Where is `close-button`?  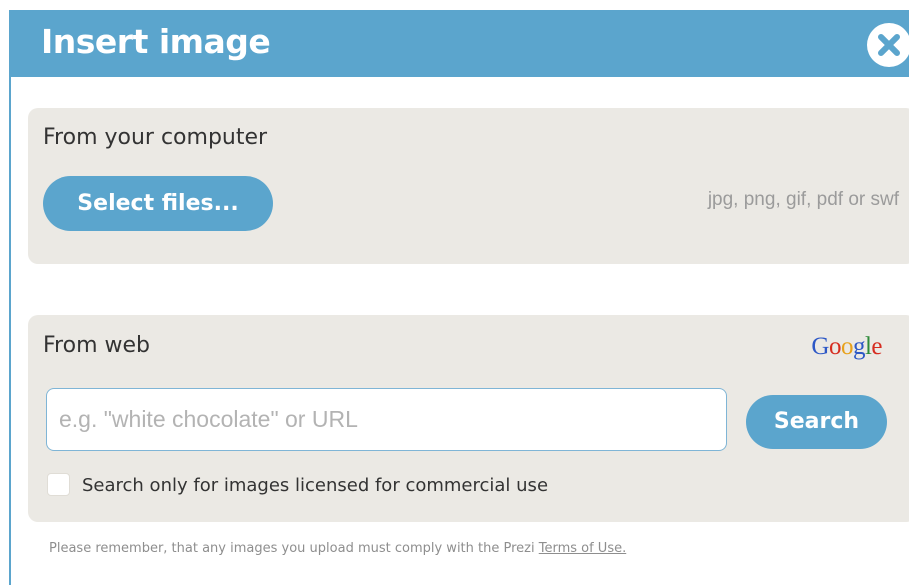
close-button is located at coordinates (888, 45).